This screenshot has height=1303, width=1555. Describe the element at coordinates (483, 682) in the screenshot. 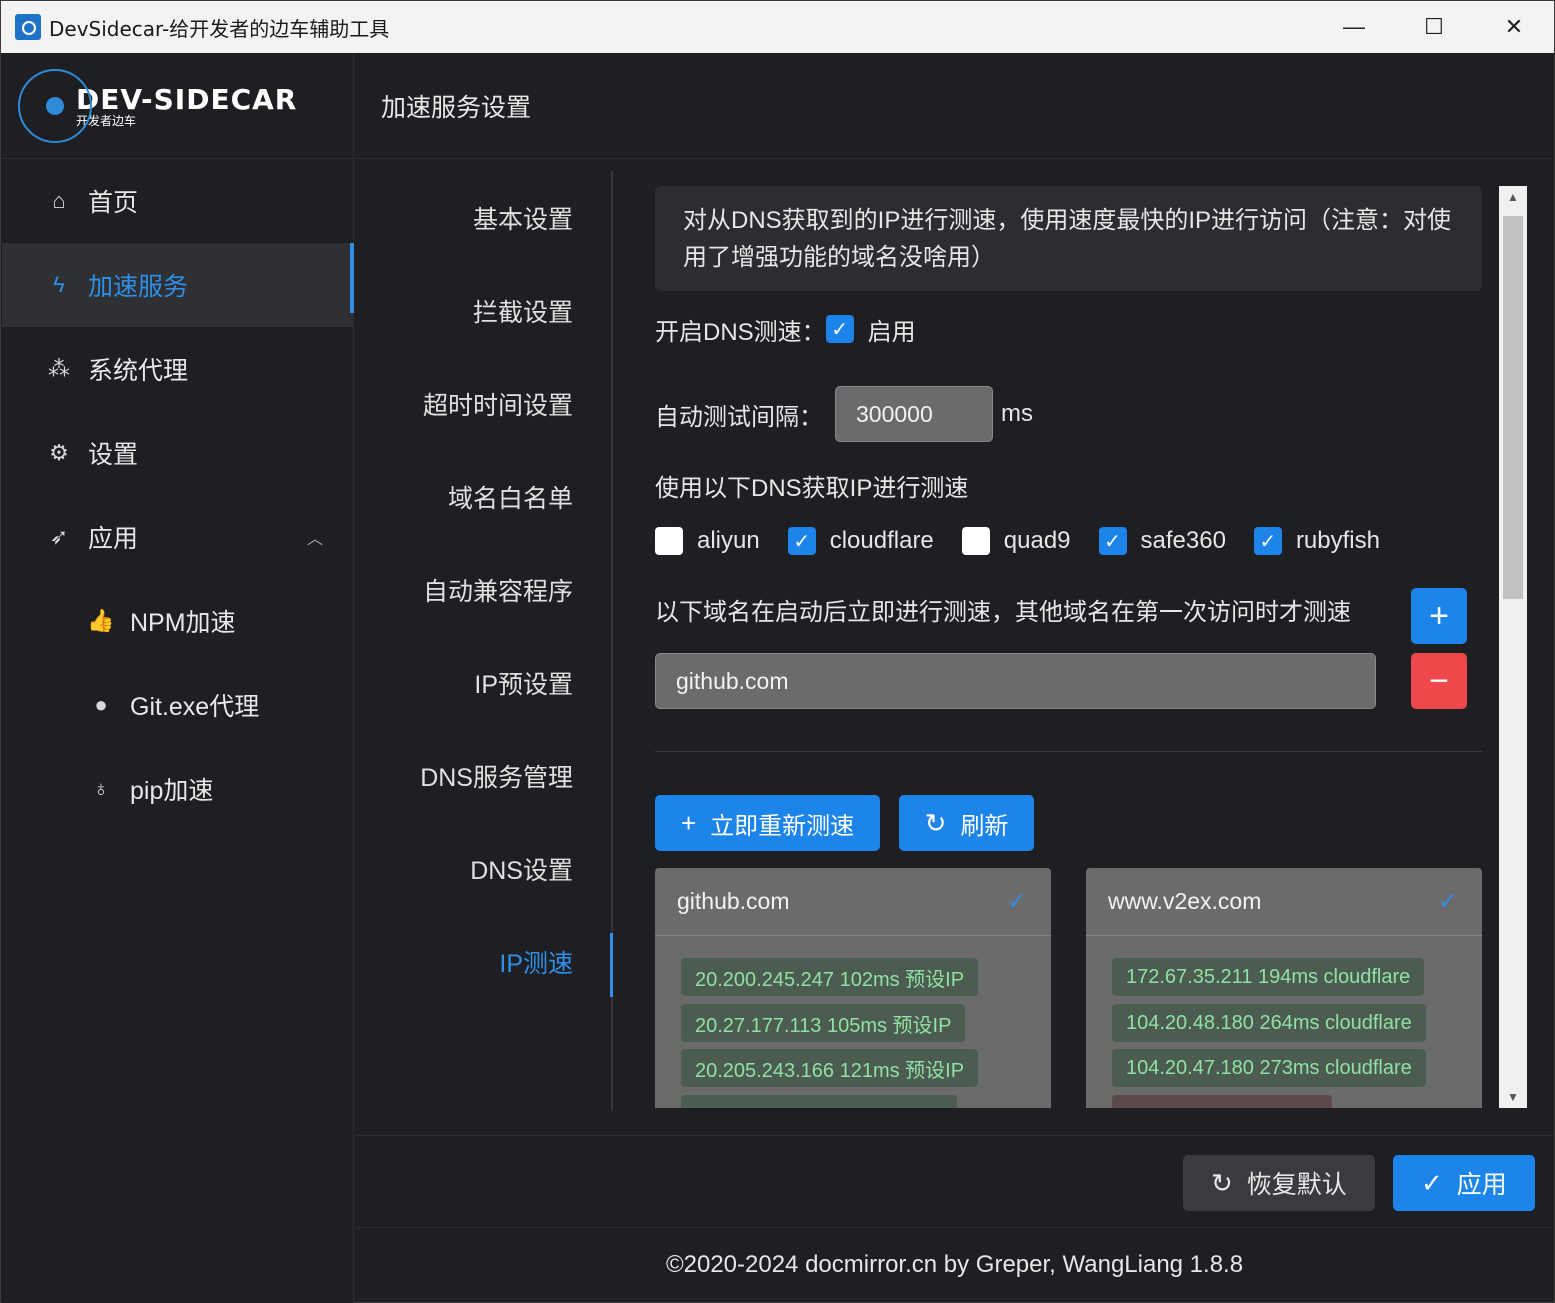

I see `tab-ip-preset: IP预设置` at that location.